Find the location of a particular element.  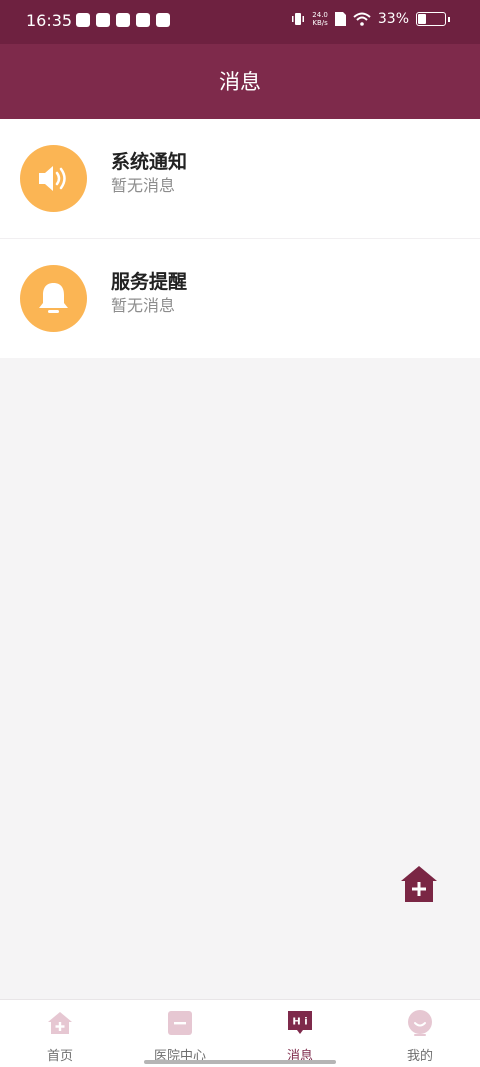

battery-cap is located at coordinates (449, 19).